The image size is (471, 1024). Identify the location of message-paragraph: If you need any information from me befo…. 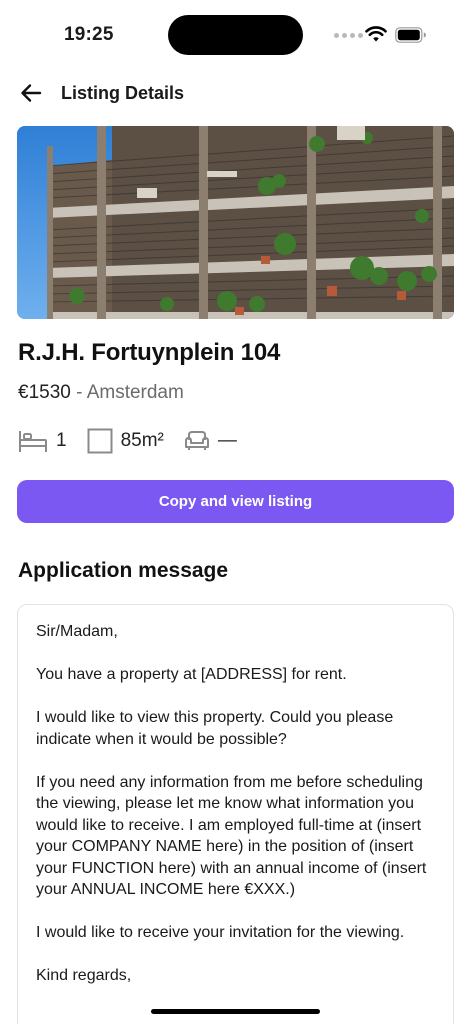
(231, 836).